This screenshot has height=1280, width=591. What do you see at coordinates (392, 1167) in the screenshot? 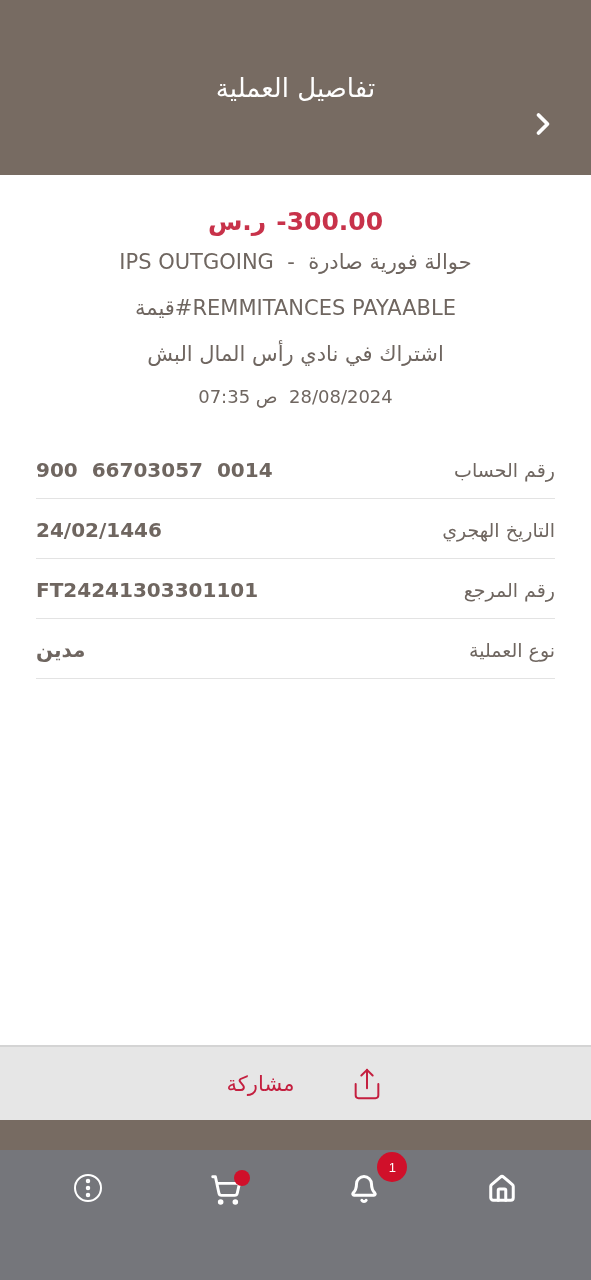
I see `notification-badge: 1` at bounding box center [392, 1167].